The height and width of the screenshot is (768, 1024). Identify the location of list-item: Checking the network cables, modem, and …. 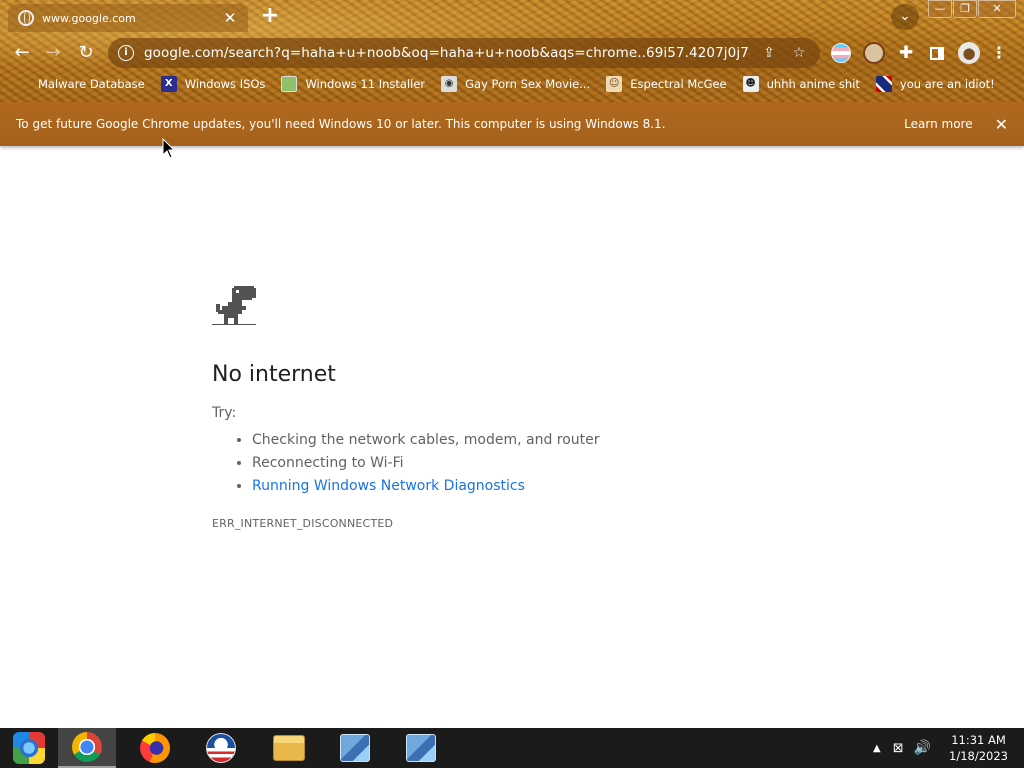
(532, 440).